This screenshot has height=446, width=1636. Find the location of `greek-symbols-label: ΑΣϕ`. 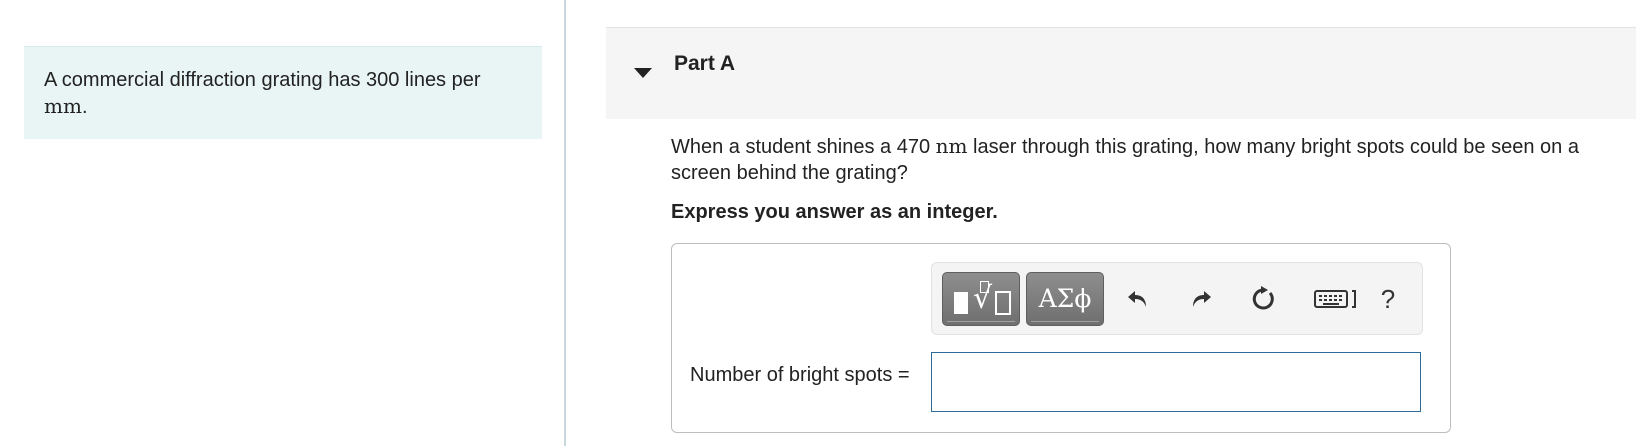

greek-symbols-label: ΑΣϕ is located at coordinates (1065, 298).